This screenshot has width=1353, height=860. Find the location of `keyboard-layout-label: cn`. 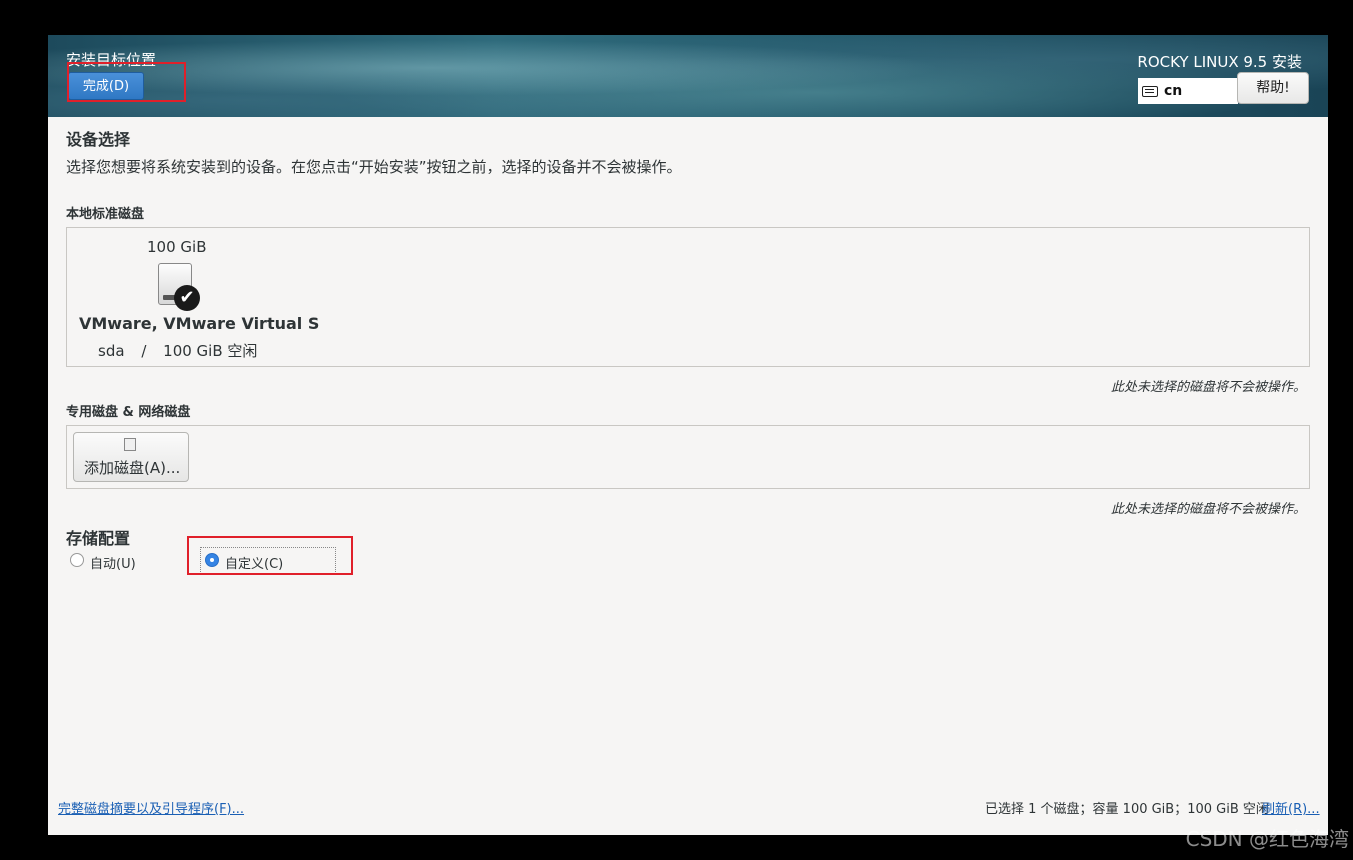

keyboard-layout-label: cn is located at coordinates (1173, 91).